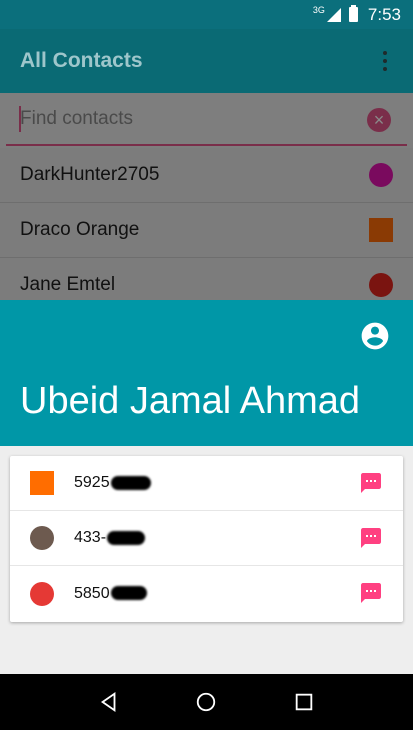 The image size is (413, 730). I want to click on home-icon, so click(206, 702).